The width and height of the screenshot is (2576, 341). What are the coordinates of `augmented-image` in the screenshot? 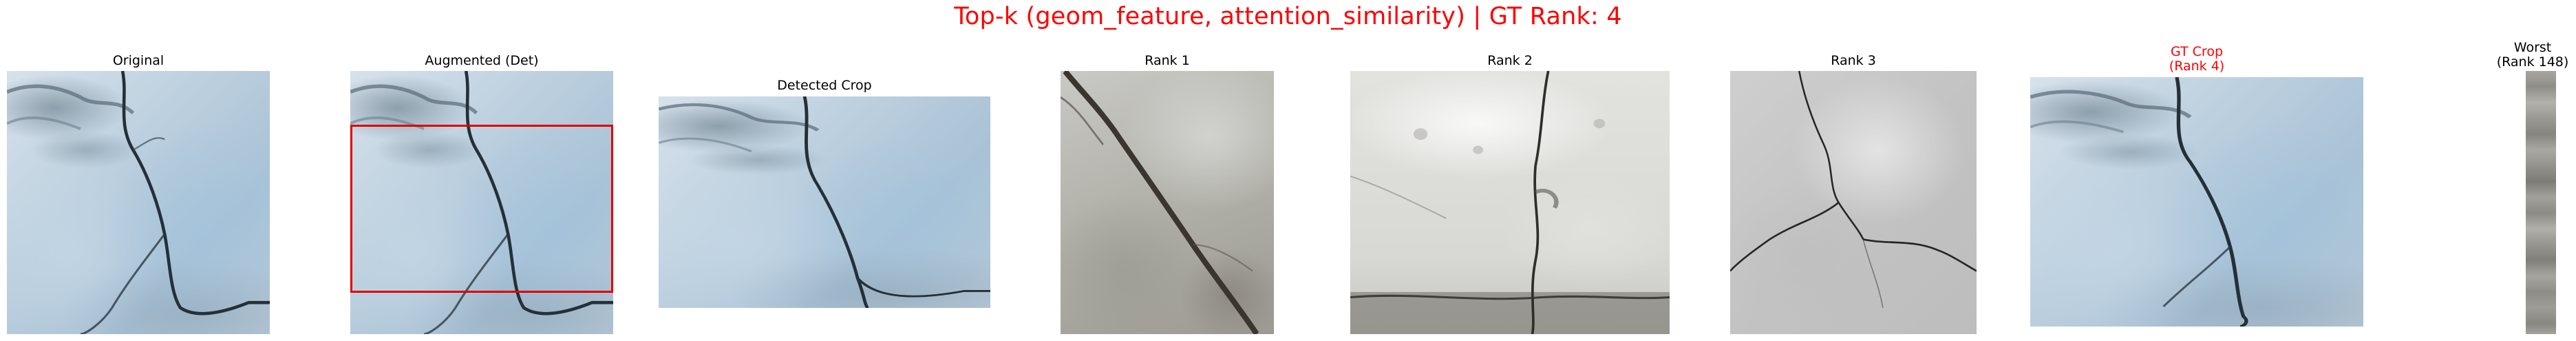 It's located at (481, 202).